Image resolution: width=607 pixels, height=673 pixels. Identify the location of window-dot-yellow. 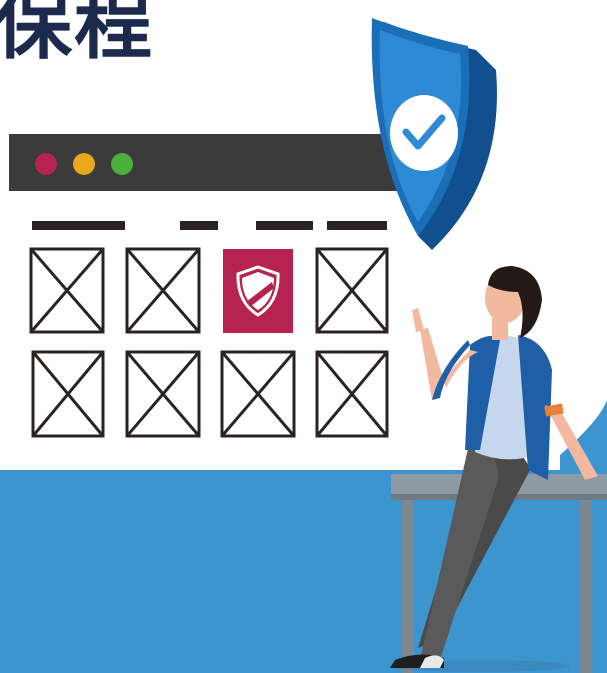
(84, 164).